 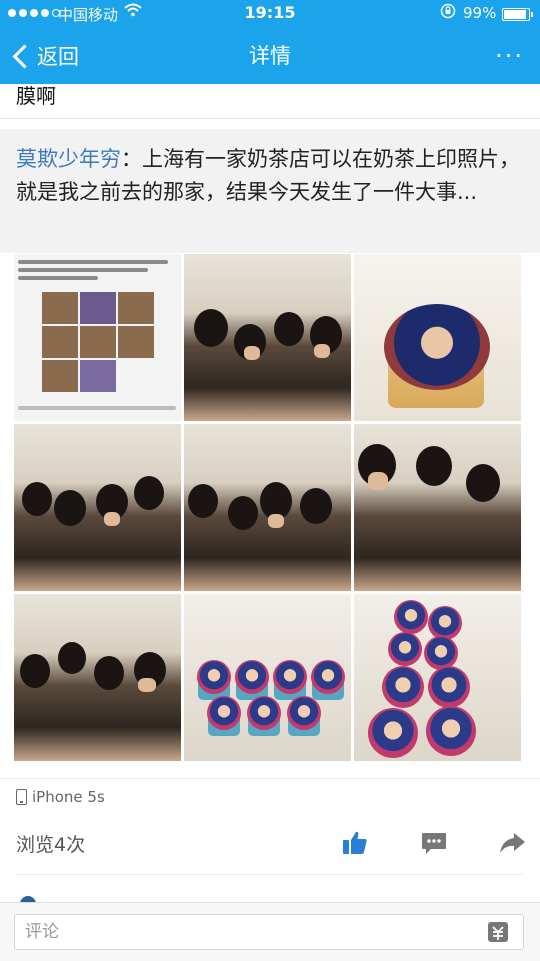 I want to click on emoji-icon, so click(x=498, y=932).